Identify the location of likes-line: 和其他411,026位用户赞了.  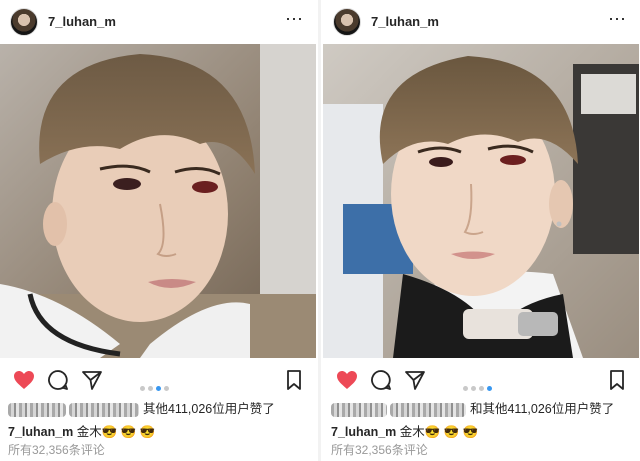
(483, 407).